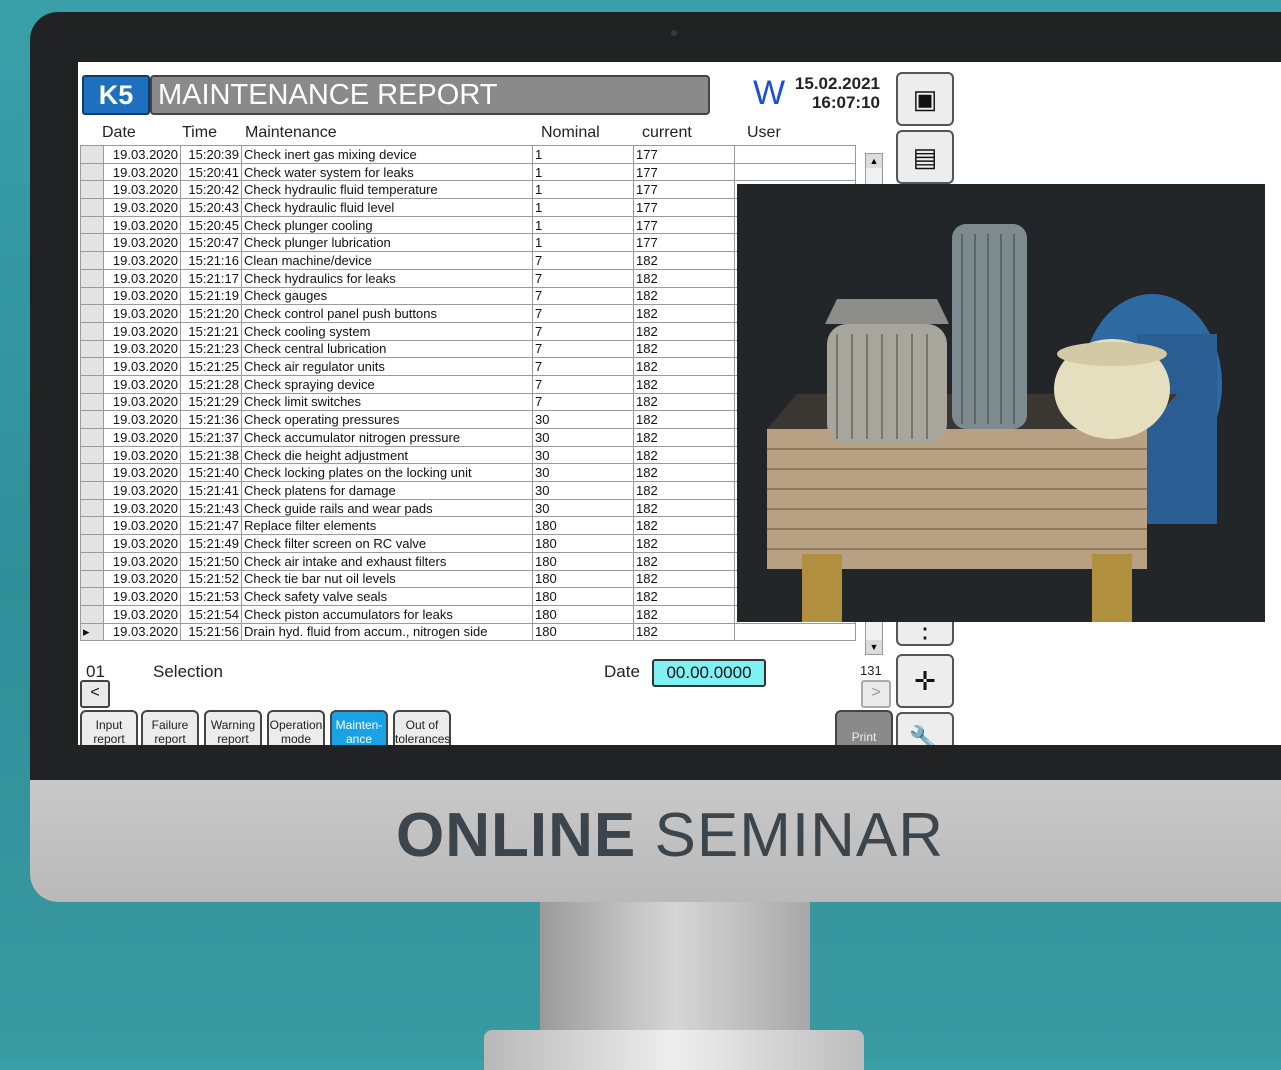  What do you see at coordinates (211, 455) in the screenshot?
I see `cell-time: 15:21:38` at bounding box center [211, 455].